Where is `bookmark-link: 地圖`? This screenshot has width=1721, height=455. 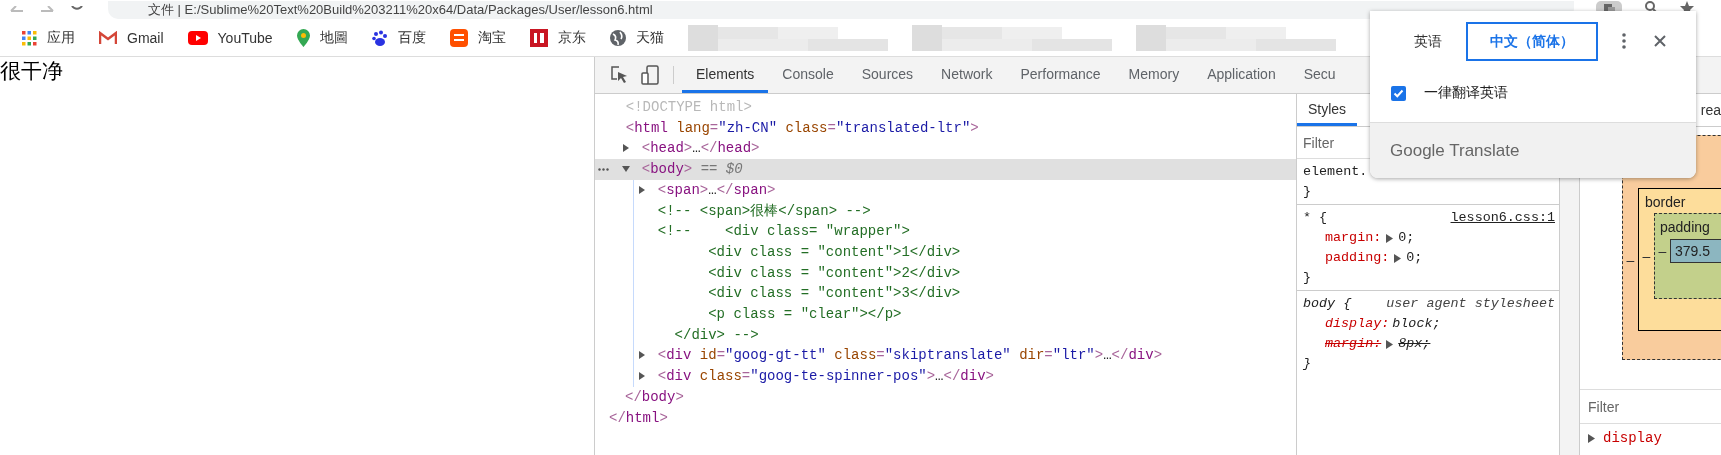
bookmark-link: 地圖 is located at coordinates (322, 38).